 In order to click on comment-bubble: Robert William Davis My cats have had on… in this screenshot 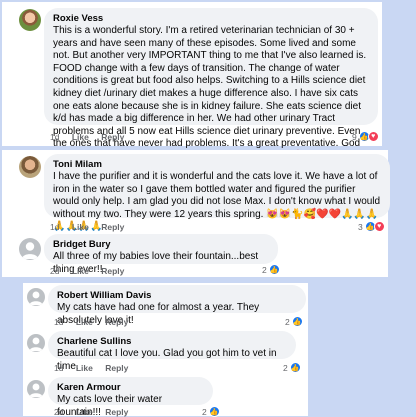, I will do `click(177, 305)`.